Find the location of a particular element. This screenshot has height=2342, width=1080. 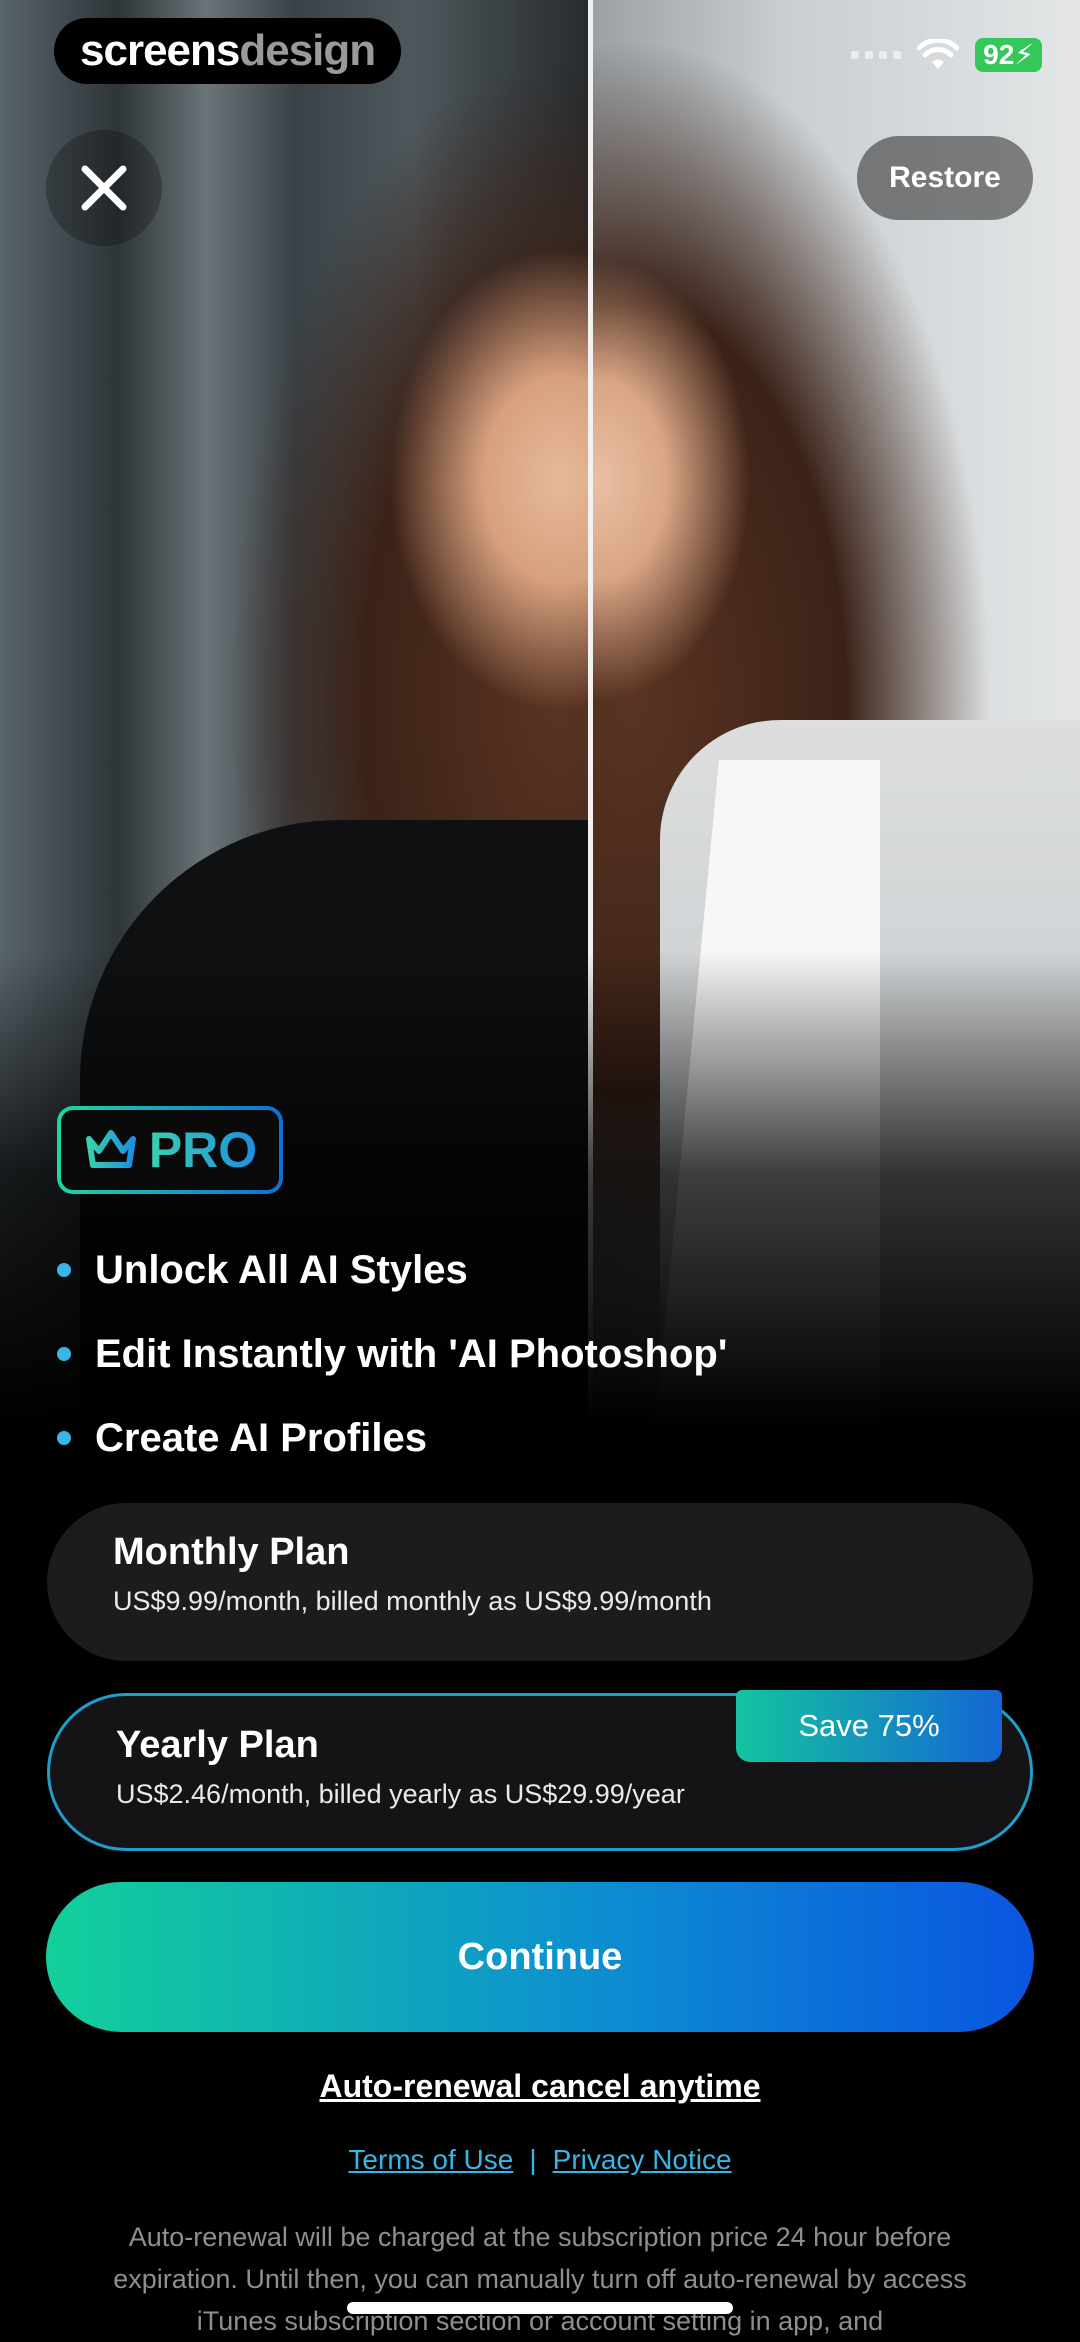

feature-text: Edit Instantly with 'AI Photoshop' is located at coordinates (411, 1353).